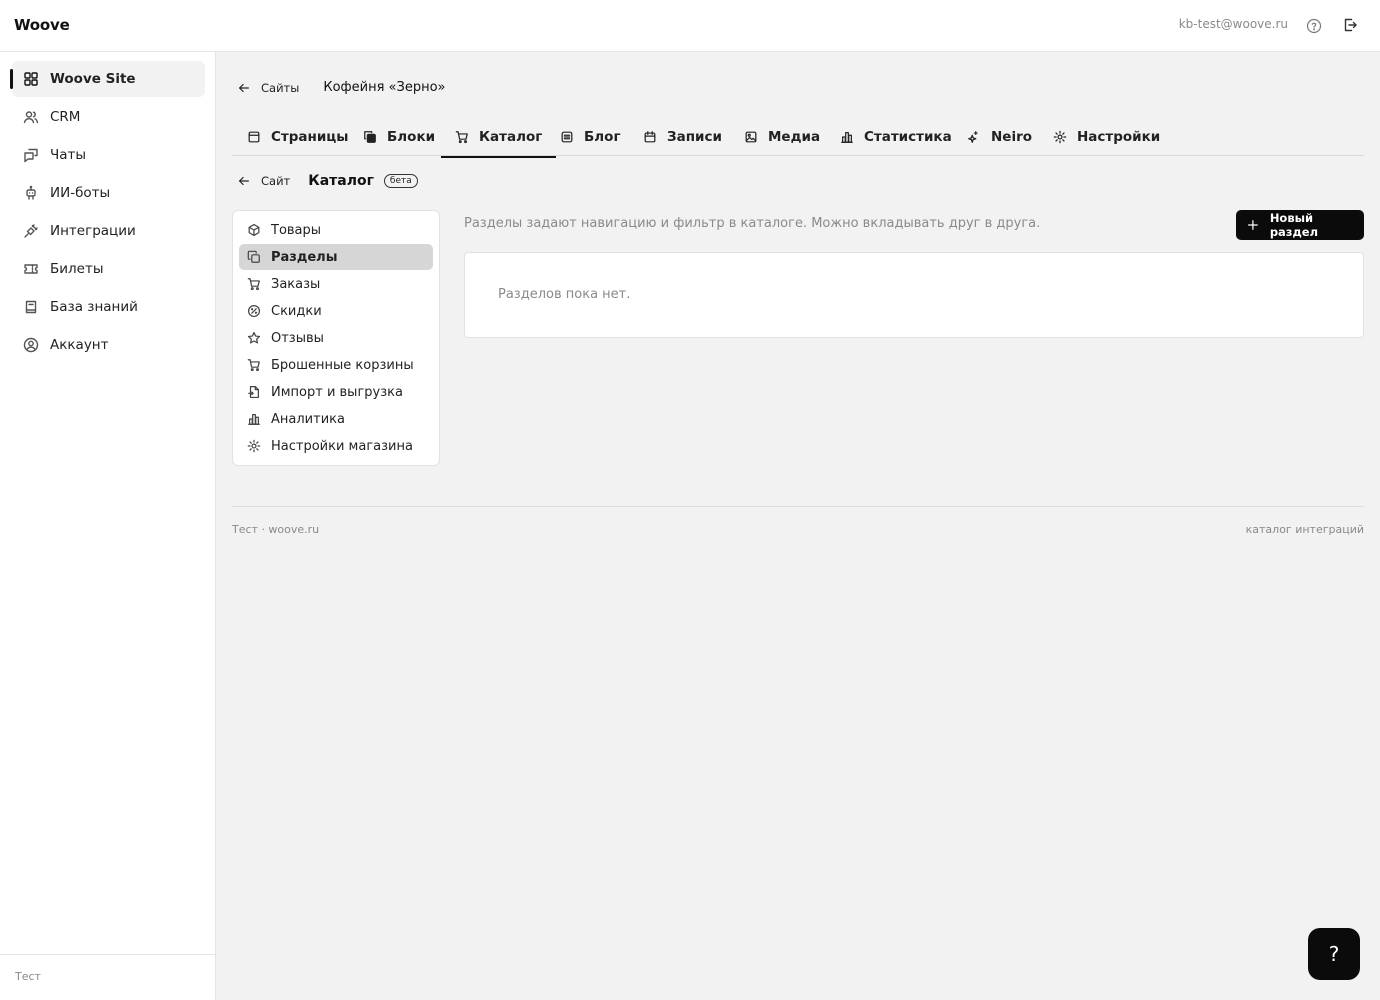 The image size is (1380, 1000). What do you see at coordinates (93, 79) in the screenshot?
I see `sidebar-item-label: Woove Site` at bounding box center [93, 79].